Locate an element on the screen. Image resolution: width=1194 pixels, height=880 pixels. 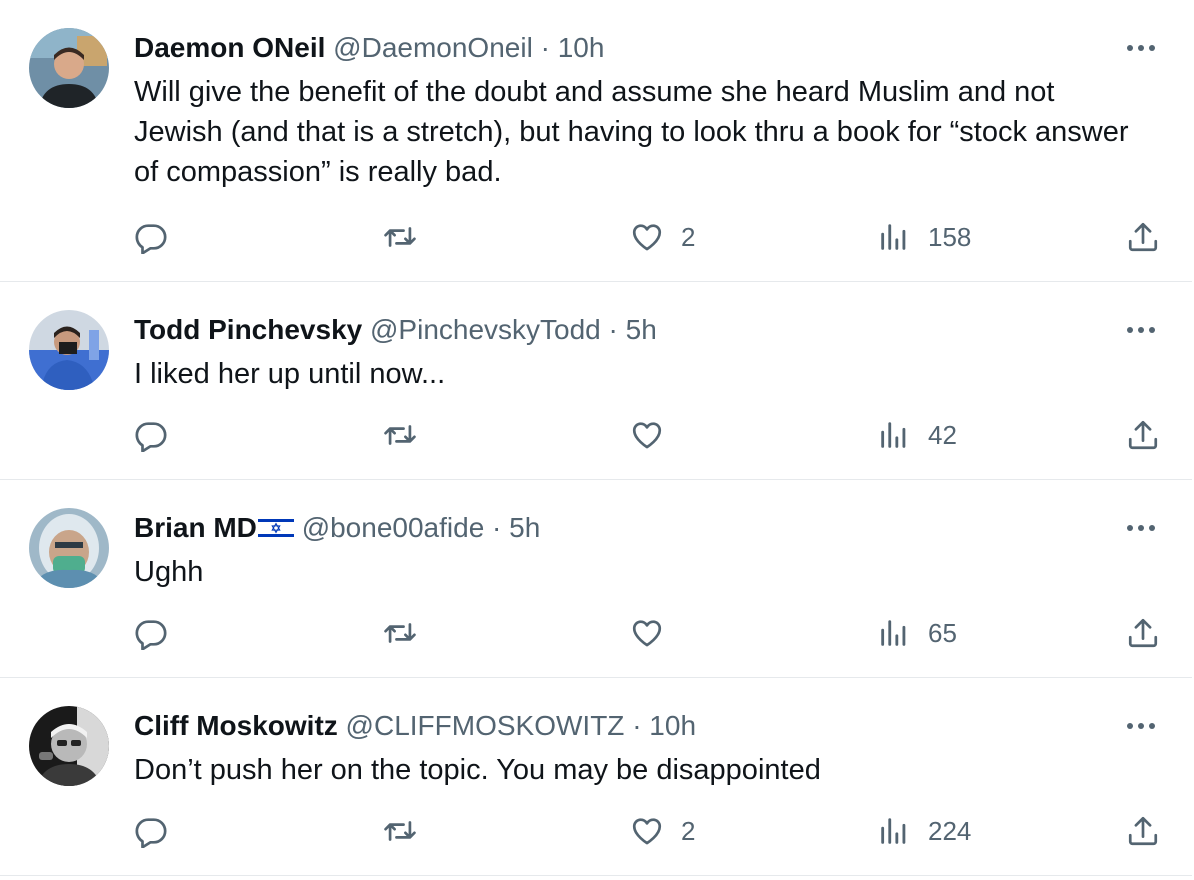
views-button: 65 is located at coordinates (917, 633).